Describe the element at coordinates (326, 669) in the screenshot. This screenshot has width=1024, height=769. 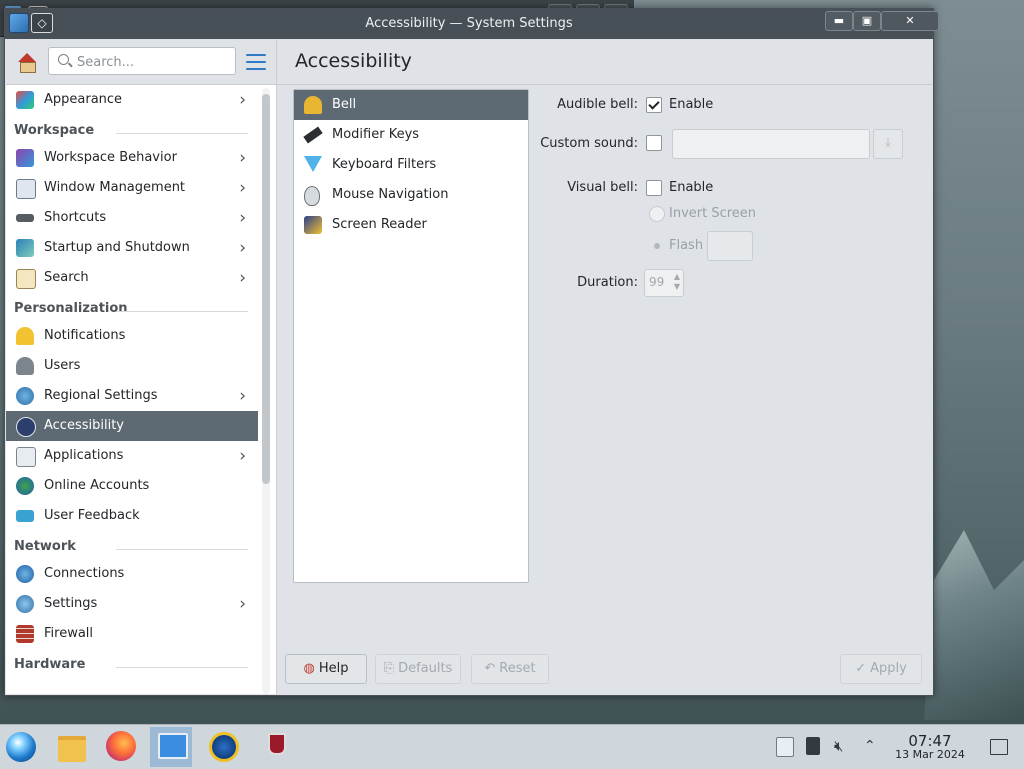
I see `help-button: ◍ Help` at that location.